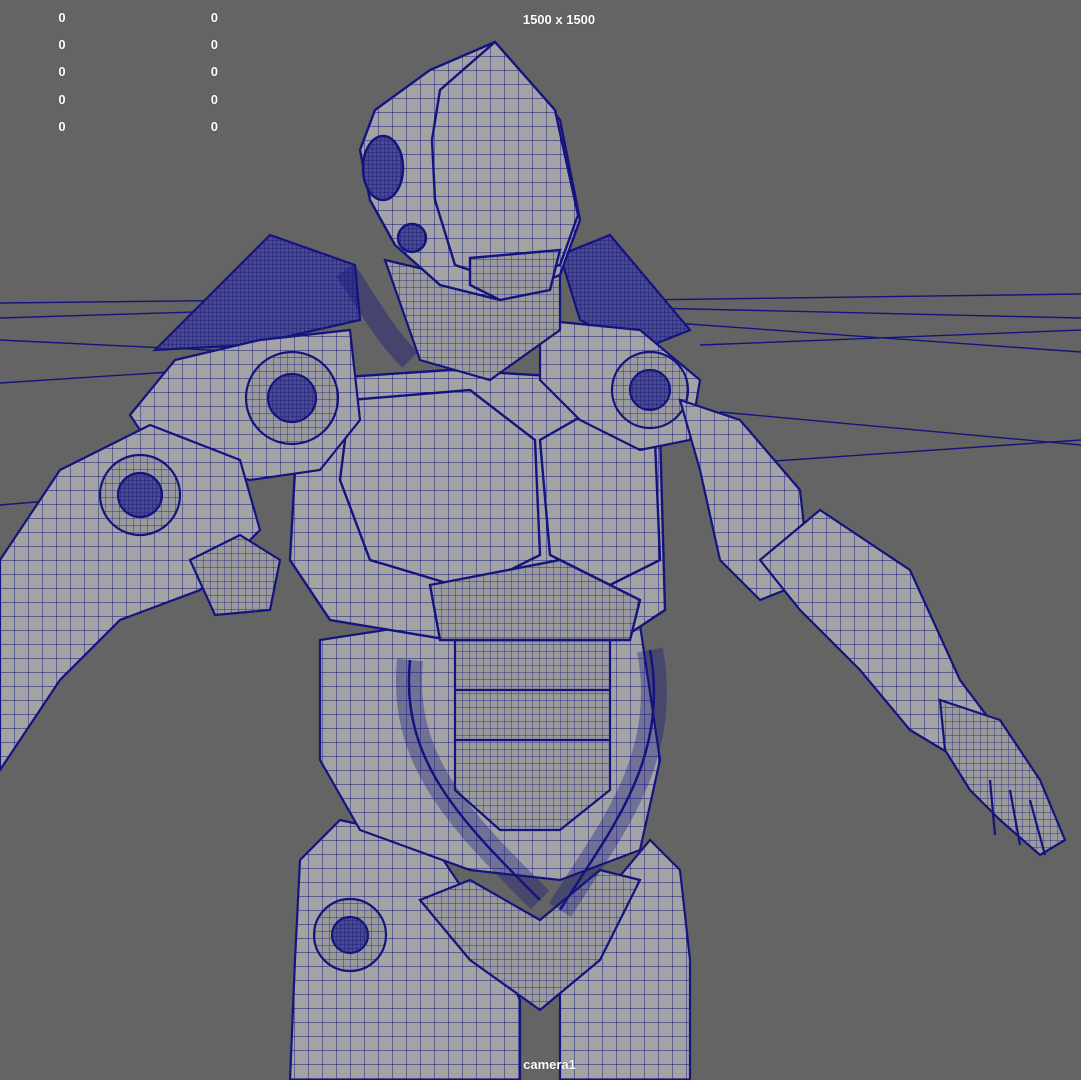 This screenshot has height=1080, width=1081. What do you see at coordinates (549, 1064) in the screenshot?
I see `camera-name-label: camera1` at bounding box center [549, 1064].